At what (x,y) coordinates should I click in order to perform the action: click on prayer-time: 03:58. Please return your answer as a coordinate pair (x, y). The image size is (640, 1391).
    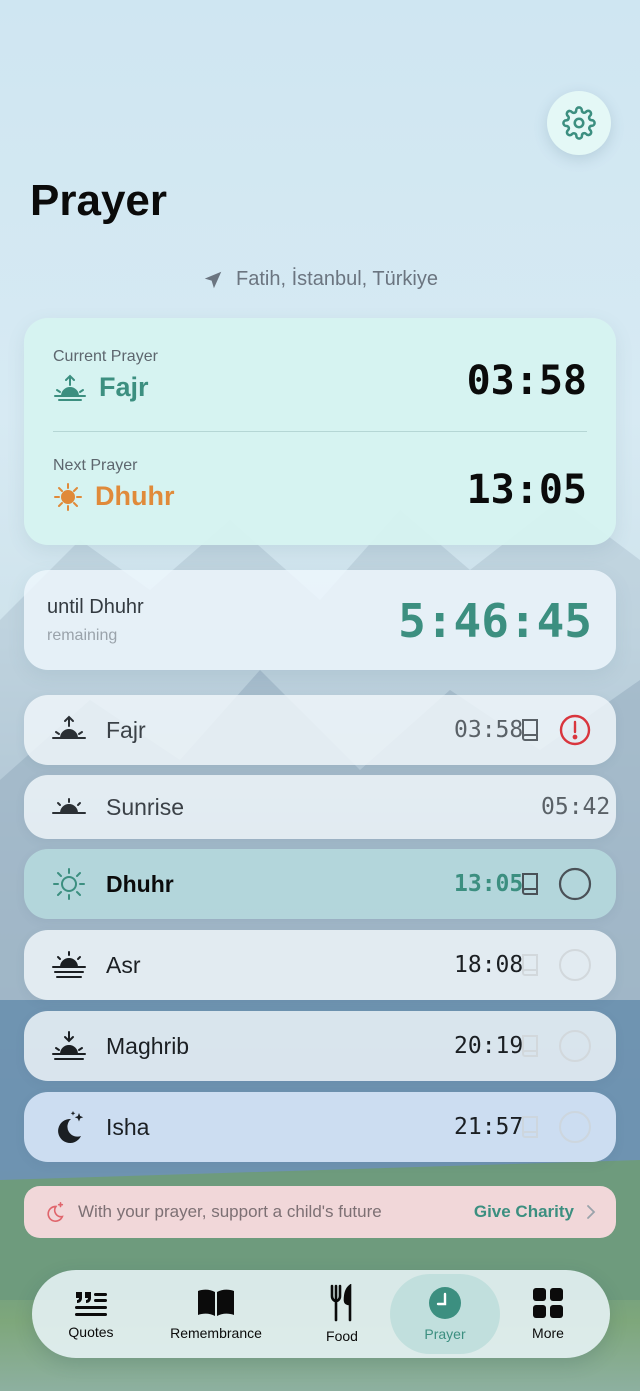
    Looking at the image, I should click on (489, 730).